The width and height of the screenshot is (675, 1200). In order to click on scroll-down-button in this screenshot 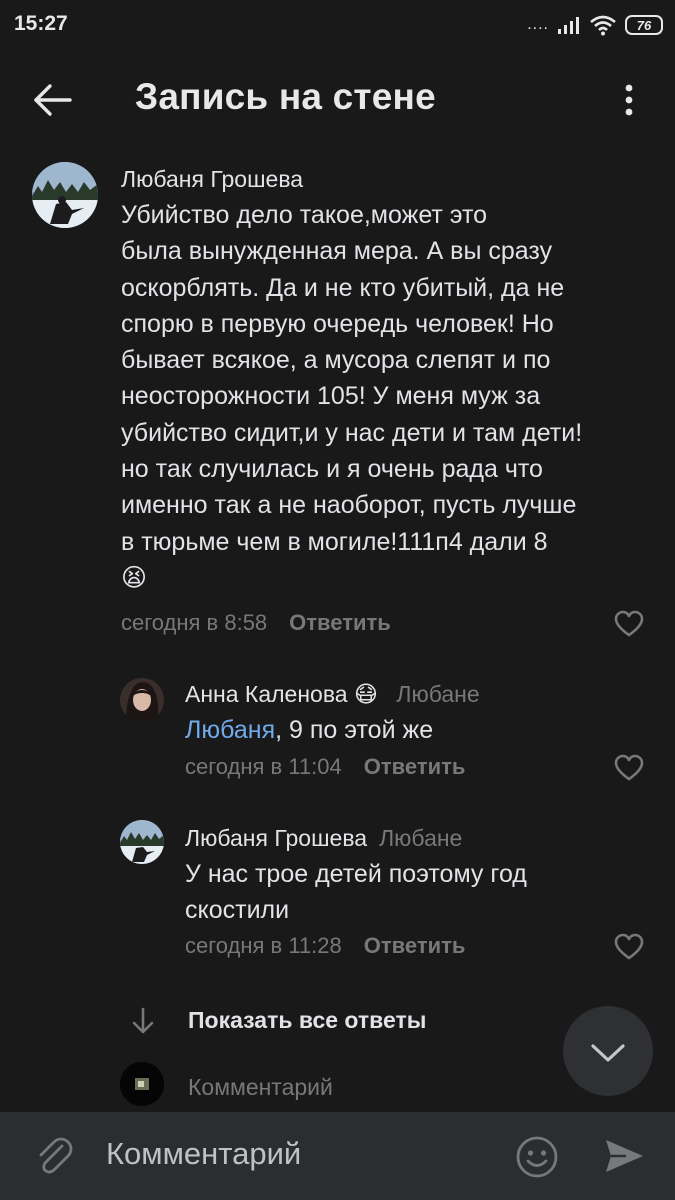, I will do `click(608, 1051)`.